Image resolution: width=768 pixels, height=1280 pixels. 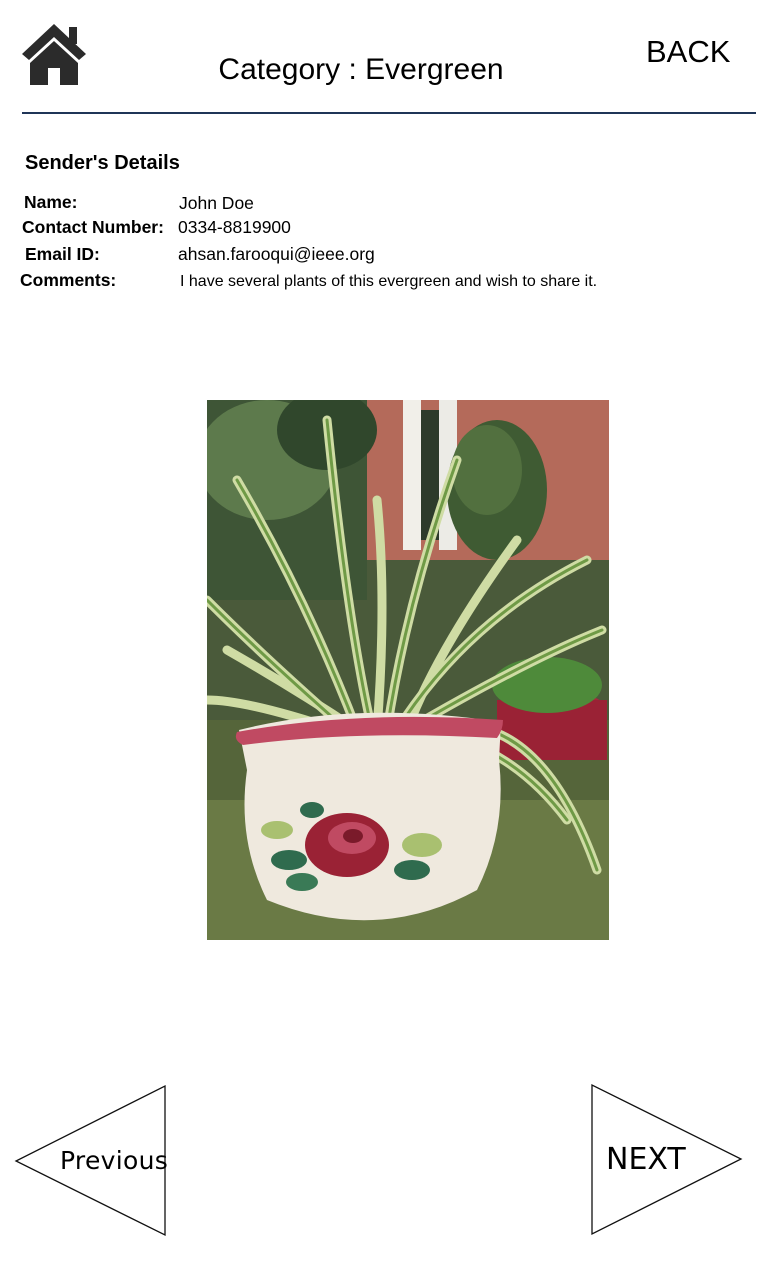 What do you see at coordinates (68, 280) in the screenshot?
I see `comments-label: Comments:` at bounding box center [68, 280].